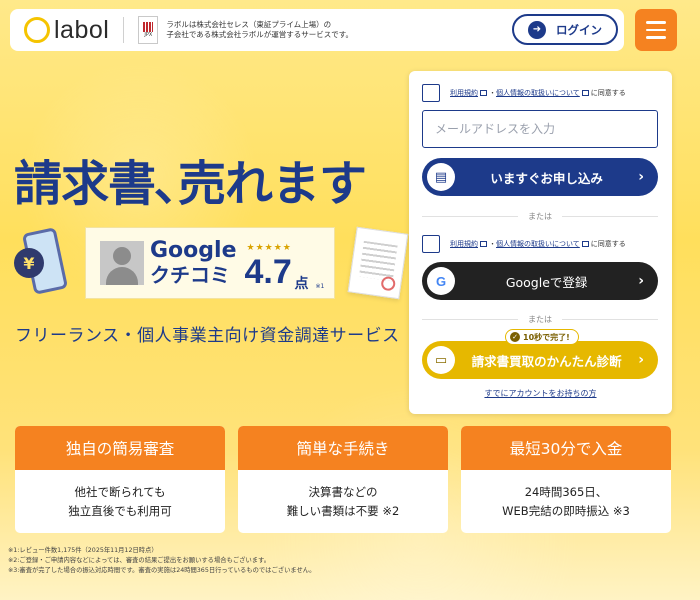  What do you see at coordinates (579, 29) in the screenshot?
I see `login-label: ログイン` at bounding box center [579, 29].